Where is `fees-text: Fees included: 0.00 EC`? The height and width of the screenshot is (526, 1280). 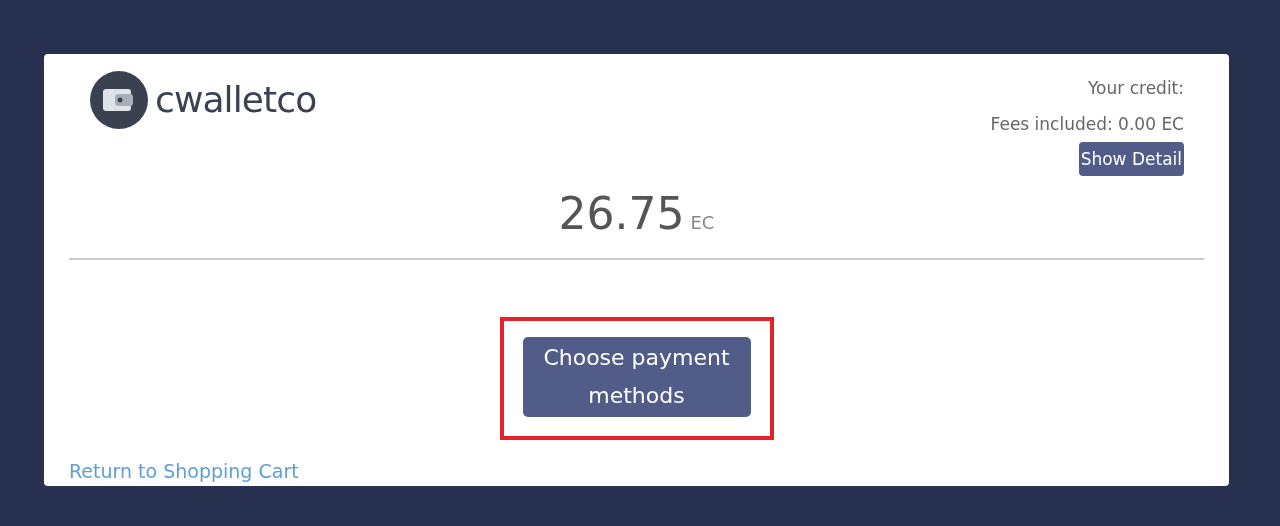 fees-text: Fees included: 0.00 EC is located at coordinates (1087, 124).